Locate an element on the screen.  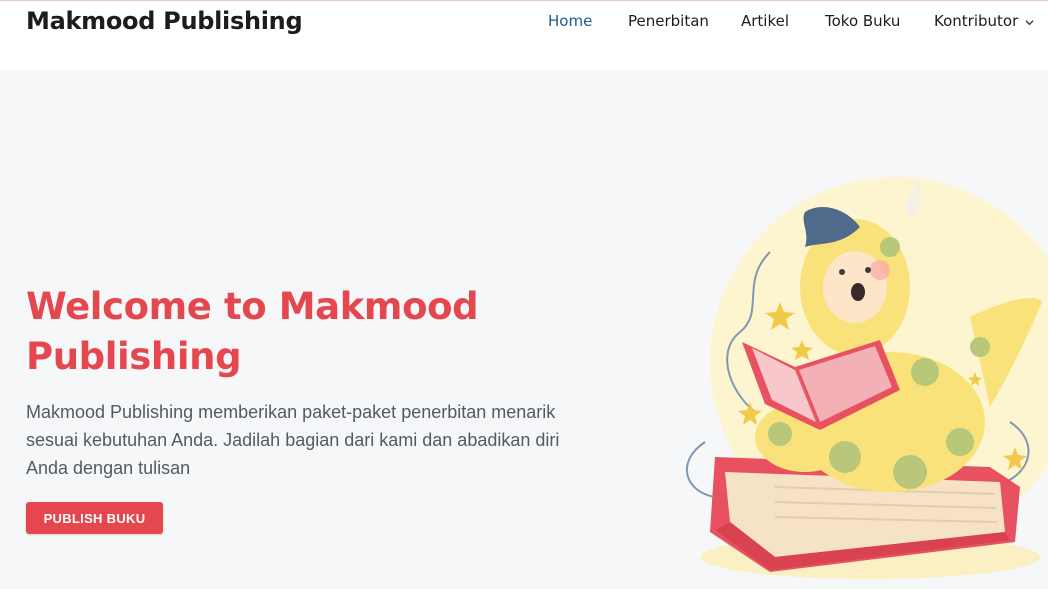
publish-book-button: PUBLISH BUKU is located at coordinates (94, 518).